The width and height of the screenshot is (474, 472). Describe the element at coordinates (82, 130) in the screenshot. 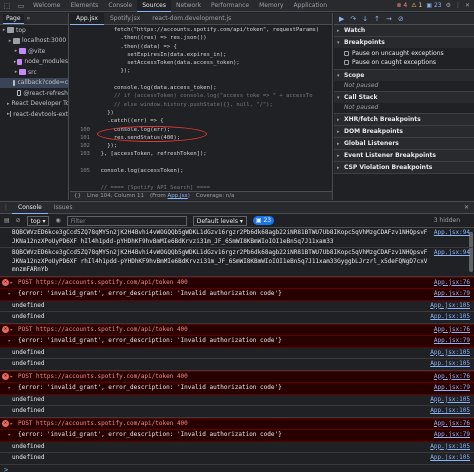

I see `line-number: 100` at that location.